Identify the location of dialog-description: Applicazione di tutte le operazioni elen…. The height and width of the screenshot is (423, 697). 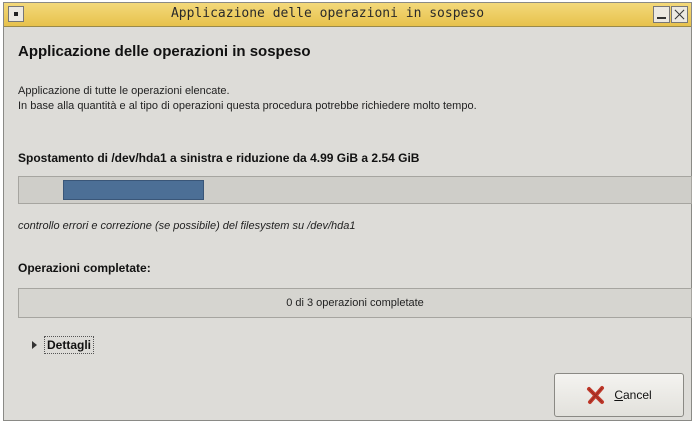
(247, 99).